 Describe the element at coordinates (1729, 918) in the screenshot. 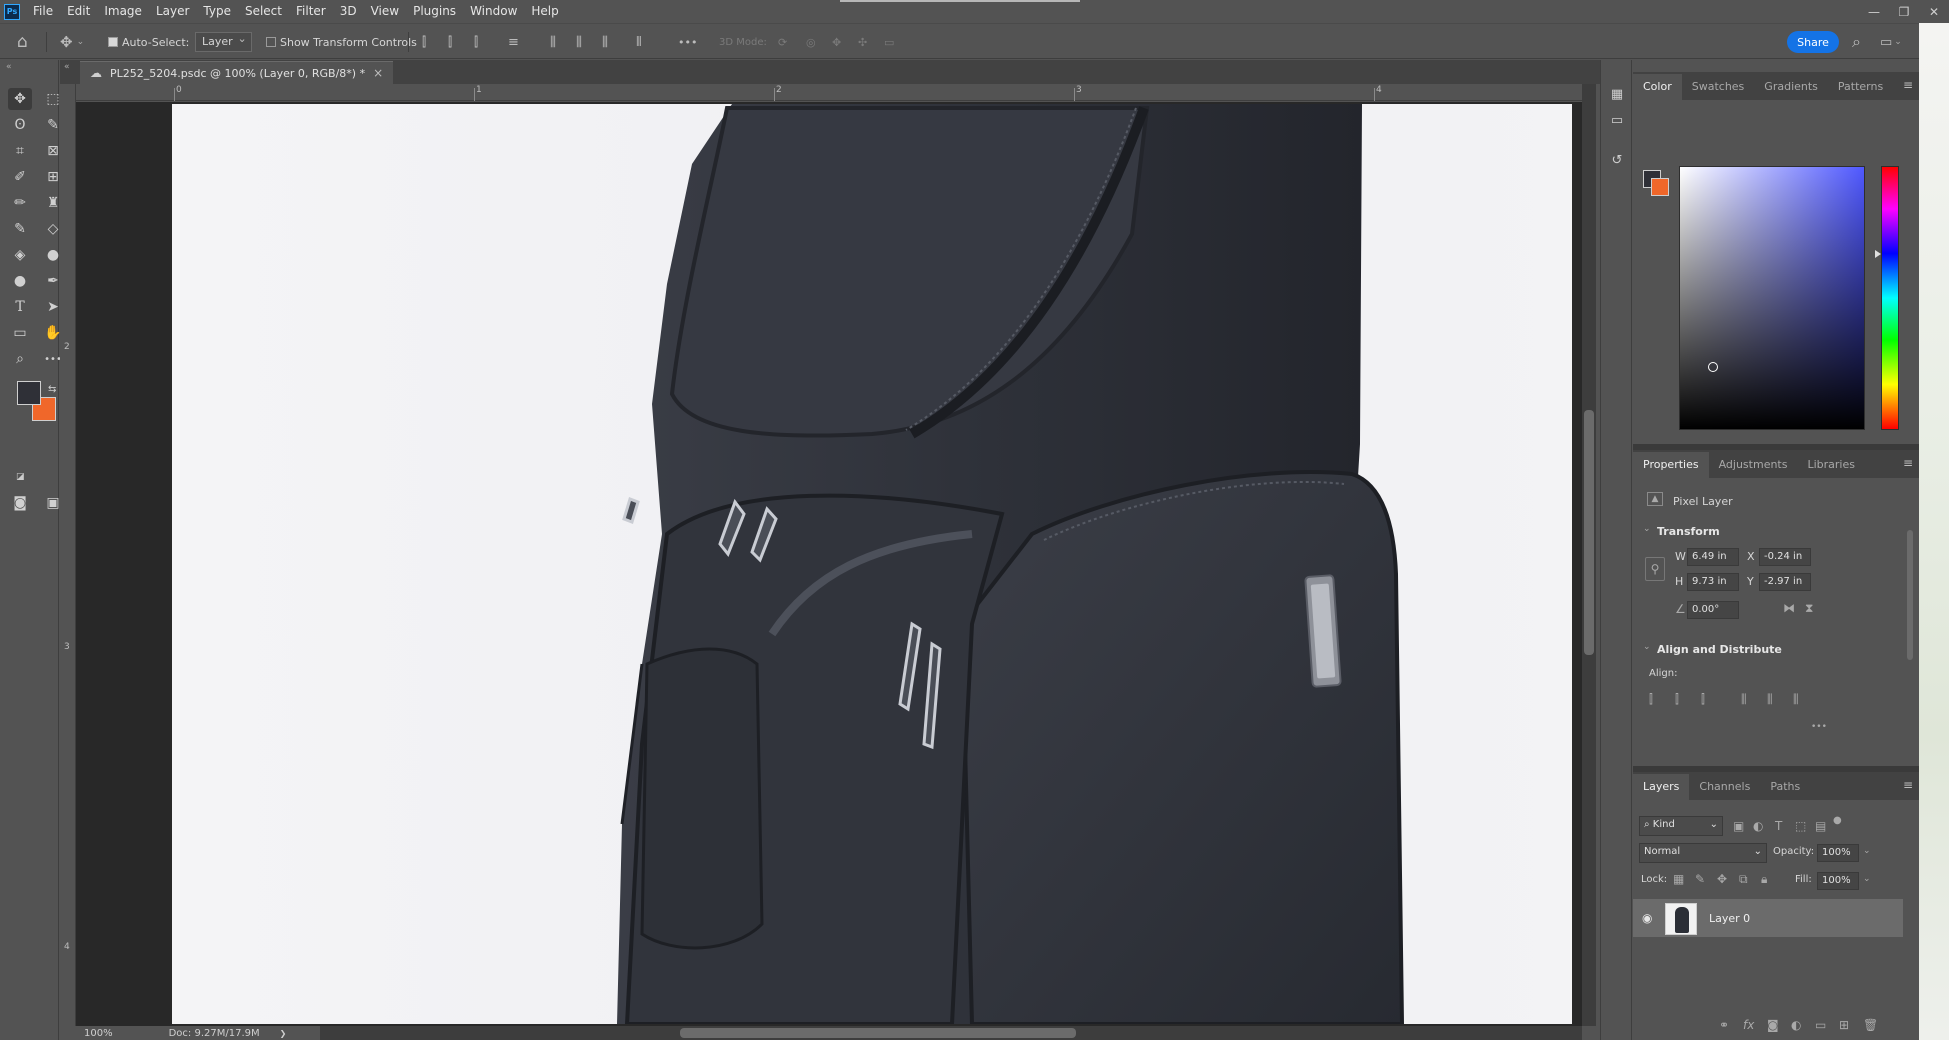

I see `layer-name: Layer 0` at that location.